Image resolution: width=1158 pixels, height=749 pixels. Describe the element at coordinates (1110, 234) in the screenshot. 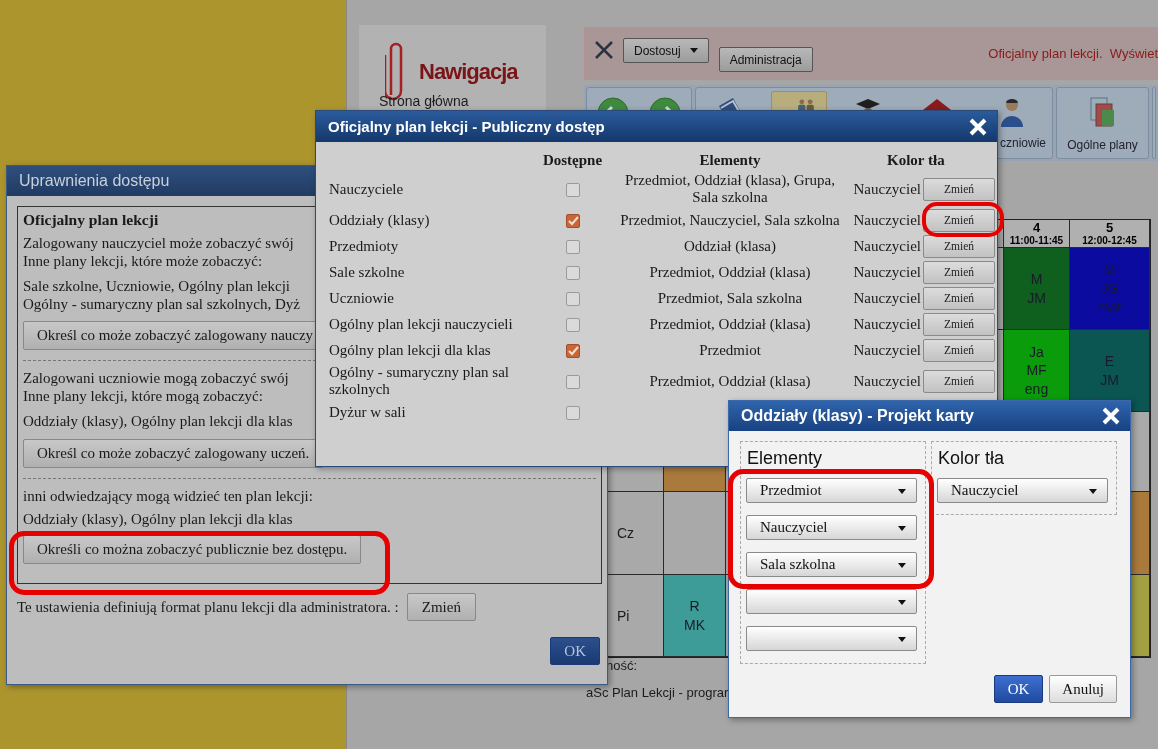

I see `column-header: 5 12:00-12:45` at that location.